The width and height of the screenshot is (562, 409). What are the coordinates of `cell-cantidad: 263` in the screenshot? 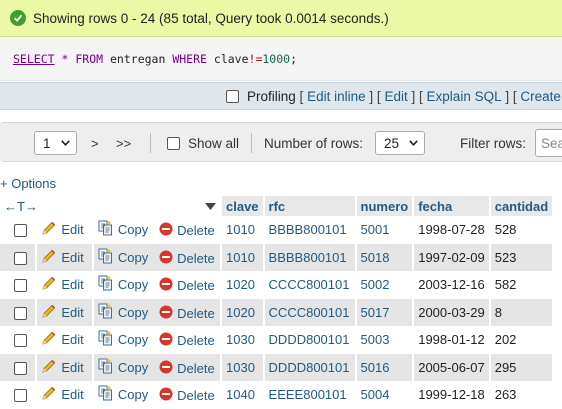 It's located at (522, 395).